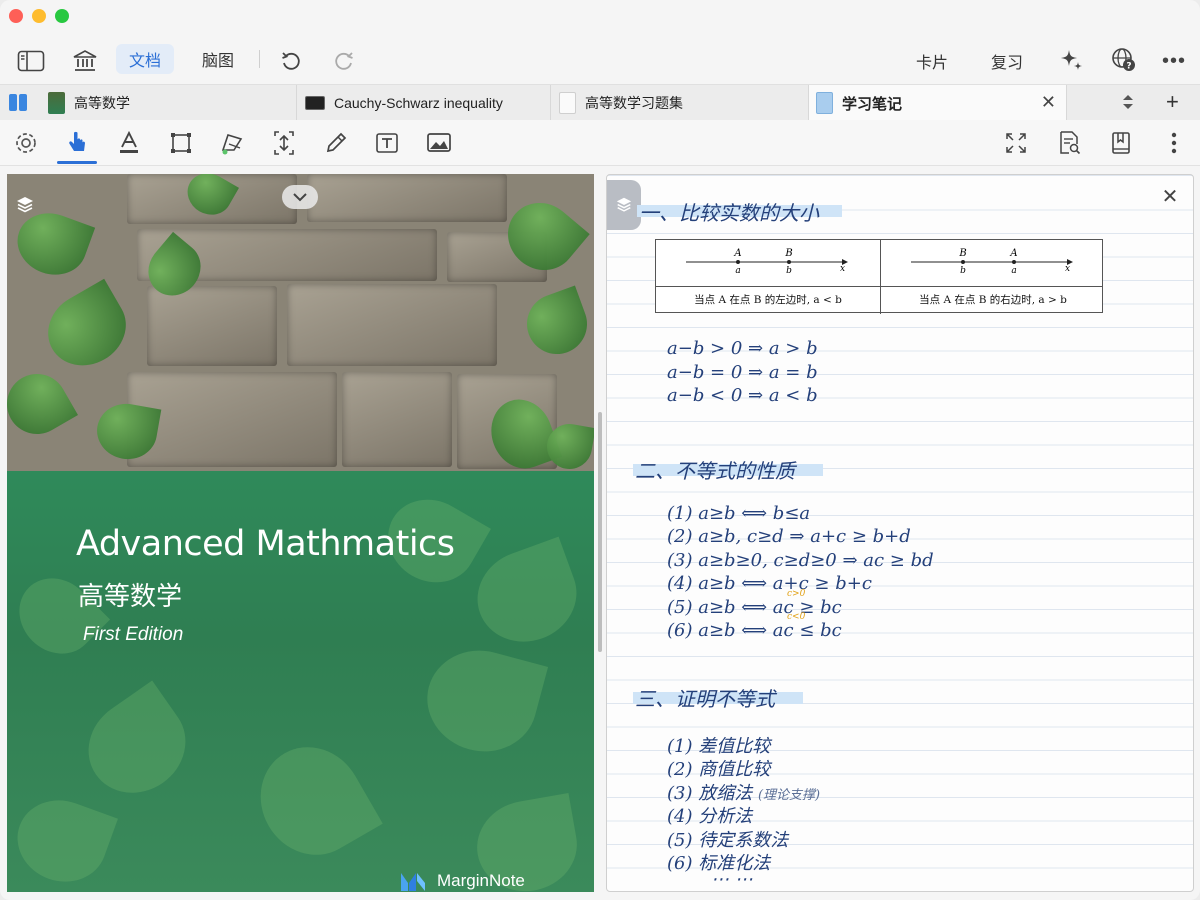 The height and width of the screenshot is (900, 1200). I want to click on hand-pointer-icon, so click(77, 143).